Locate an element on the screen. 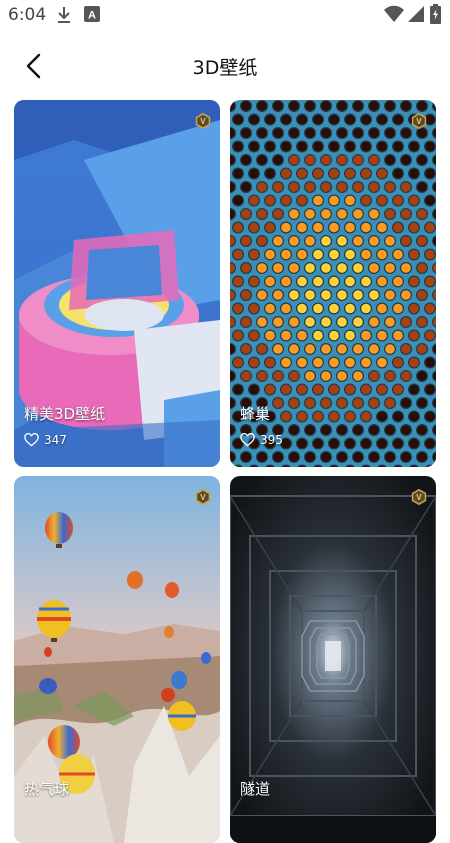  font-icon: A is located at coordinates (92, 14).